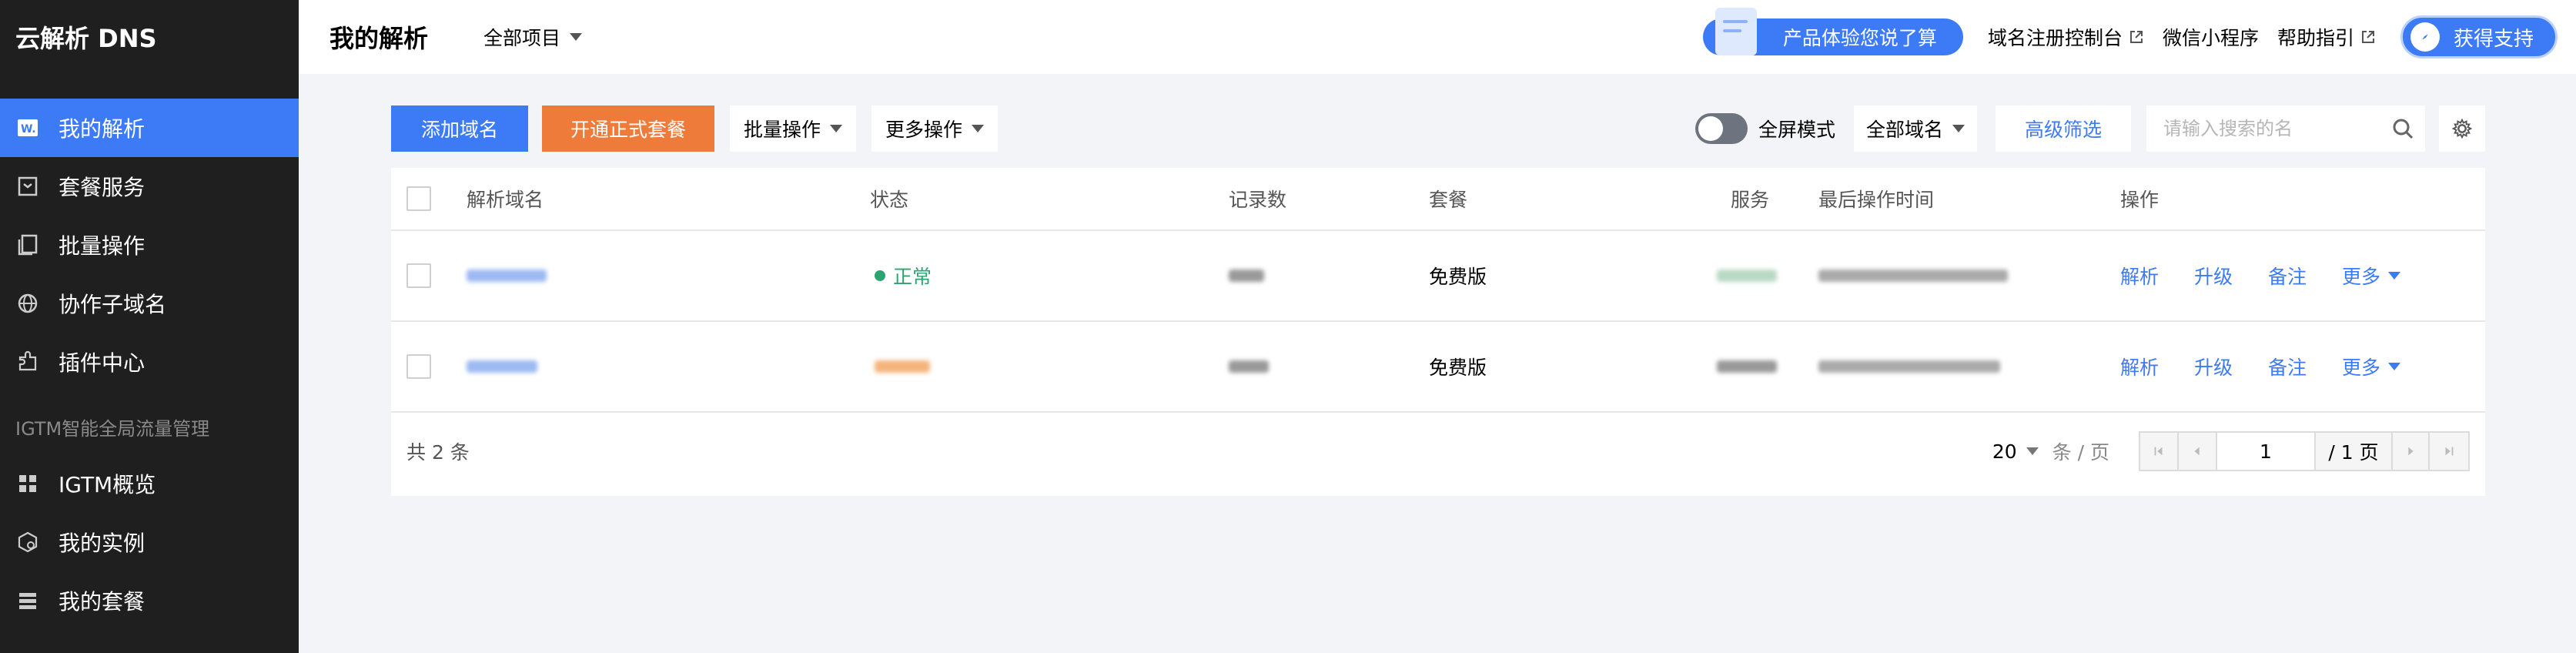 The image size is (2576, 653). I want to click on sidebar-item-label: 我的实例, so click(103, 543).